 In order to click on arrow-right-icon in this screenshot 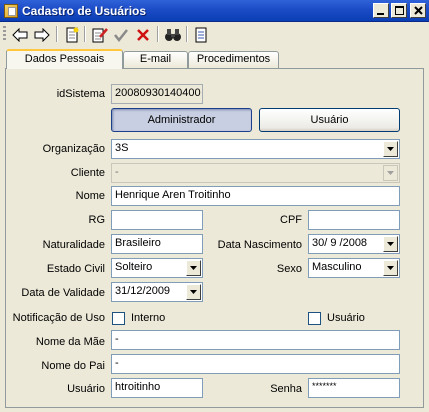, I will do `click(42, 34)`.